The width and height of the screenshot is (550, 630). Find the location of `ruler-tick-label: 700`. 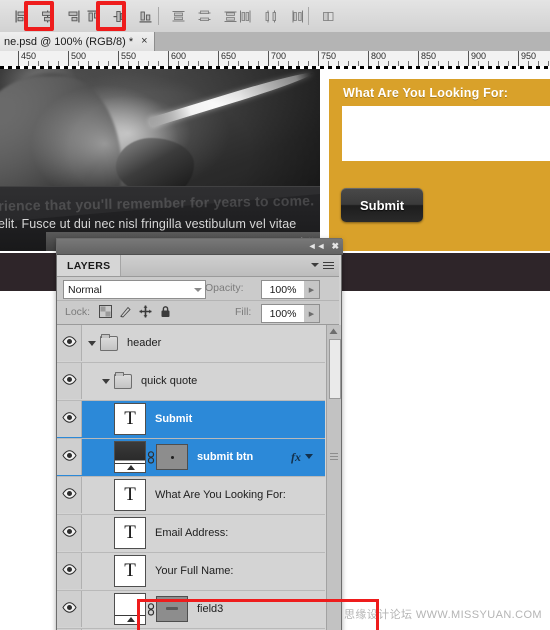

ruler-tick-label: 700 is located at coordinates (279, 56).